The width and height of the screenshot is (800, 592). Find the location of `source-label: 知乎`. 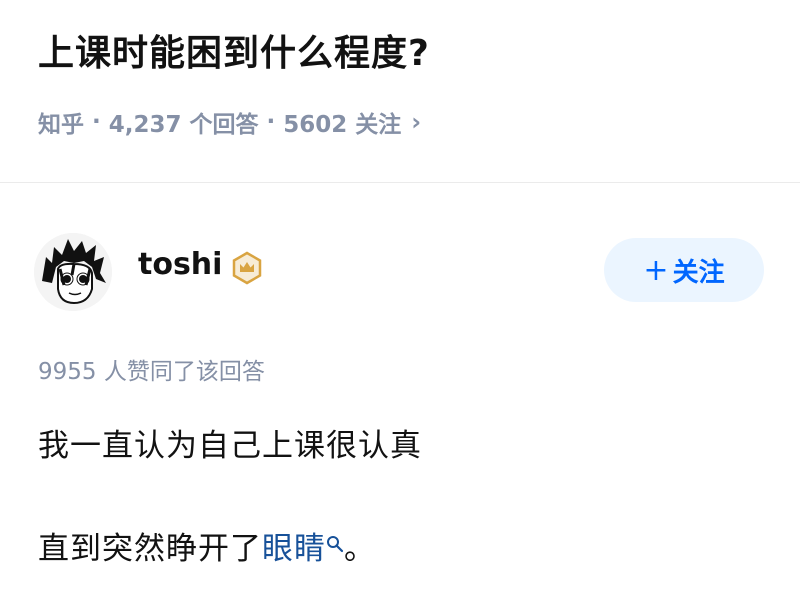

source-label: 知乎 is located at coordinates (61, 125).